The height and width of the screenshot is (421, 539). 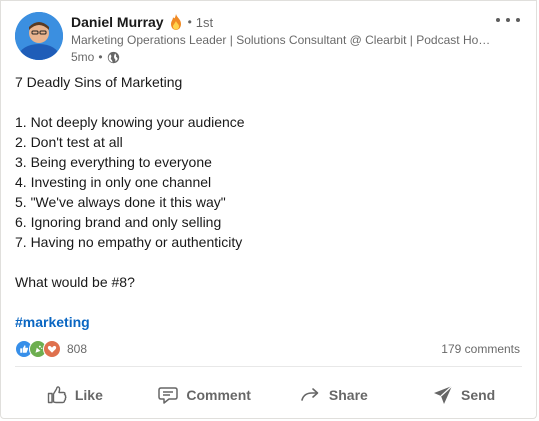 I want to click on send-button: Send, so click(x=463, y=395).